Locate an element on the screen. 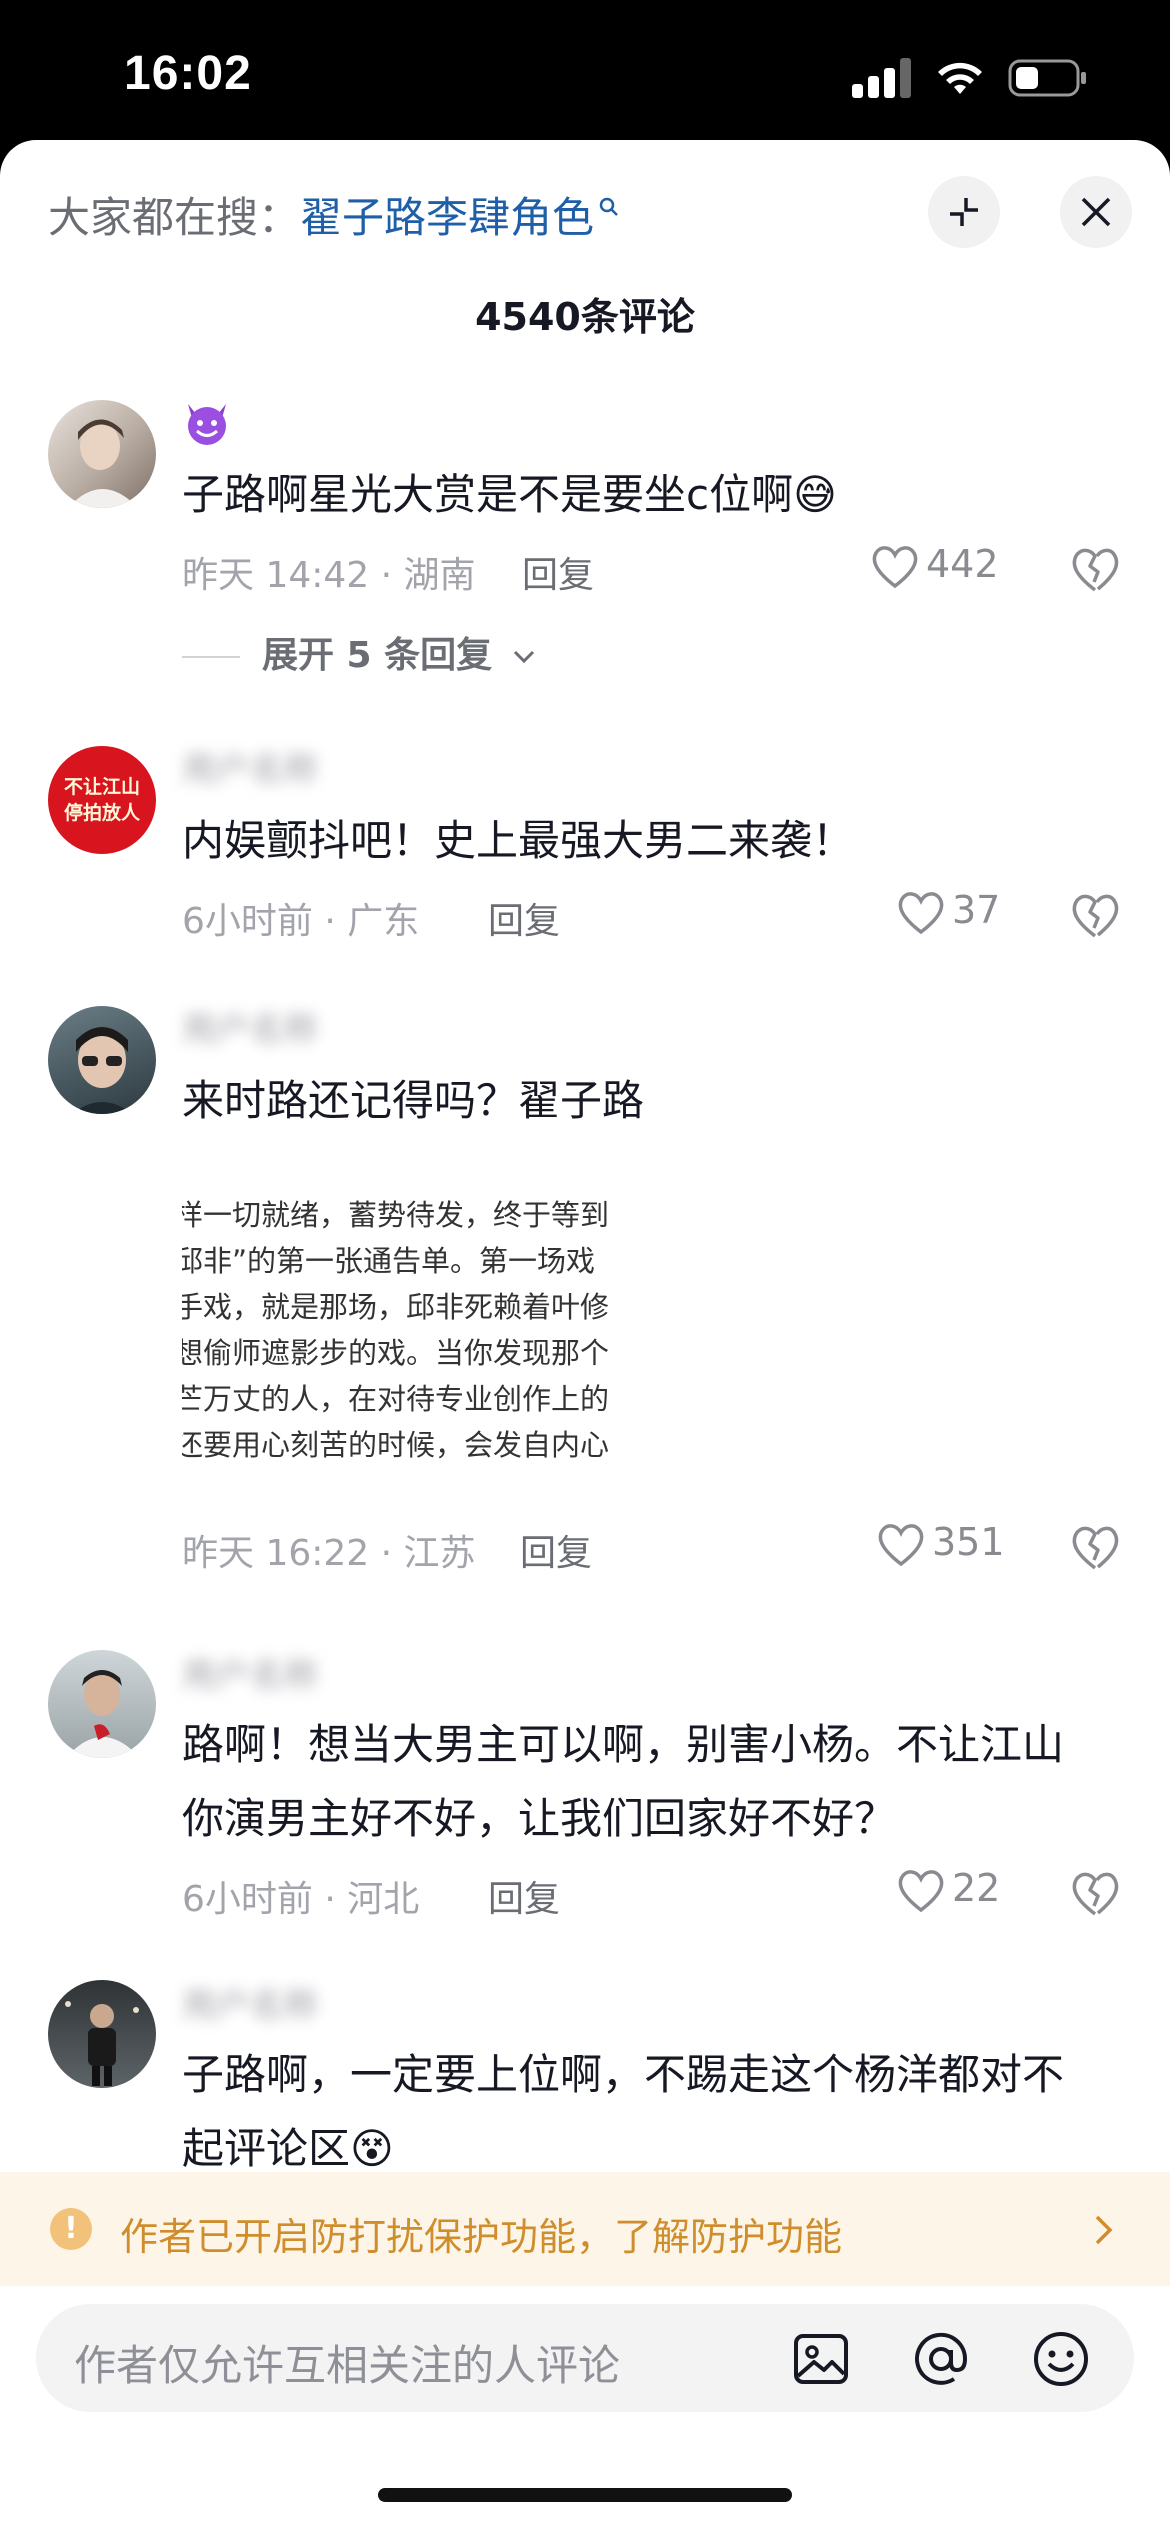 This screenshot has width=1170, height=2532. comment-input: 作者仅允许互相关注的人评论 is located at coordinates (585, 2358).